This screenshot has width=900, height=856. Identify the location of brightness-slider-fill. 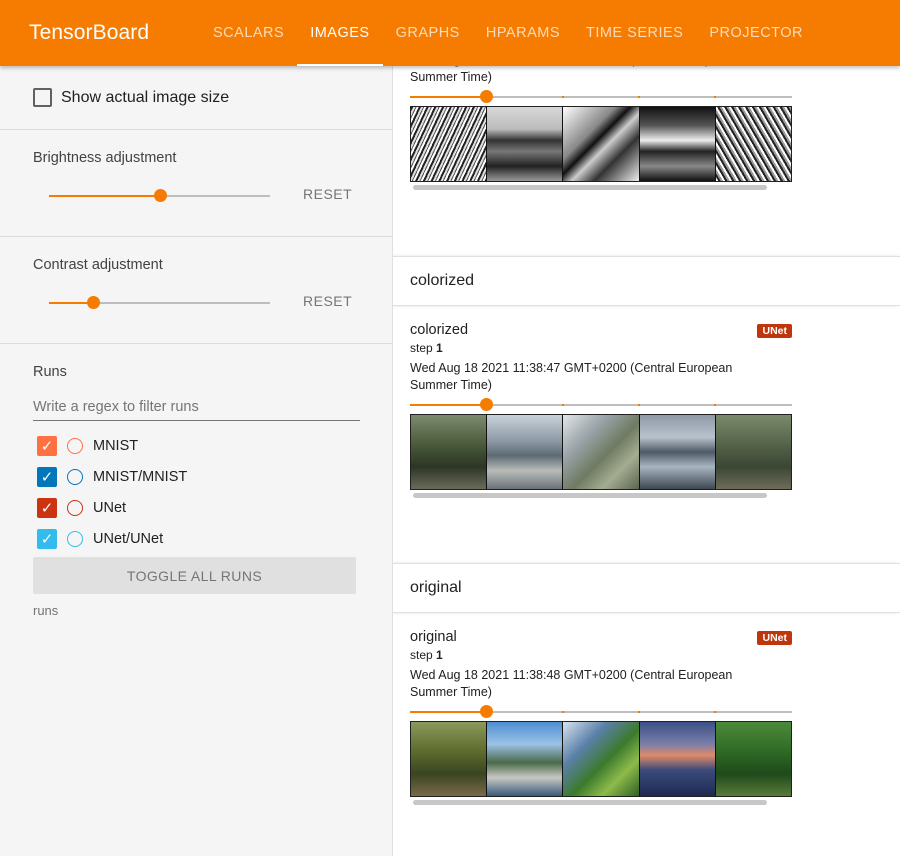
(104, 196).